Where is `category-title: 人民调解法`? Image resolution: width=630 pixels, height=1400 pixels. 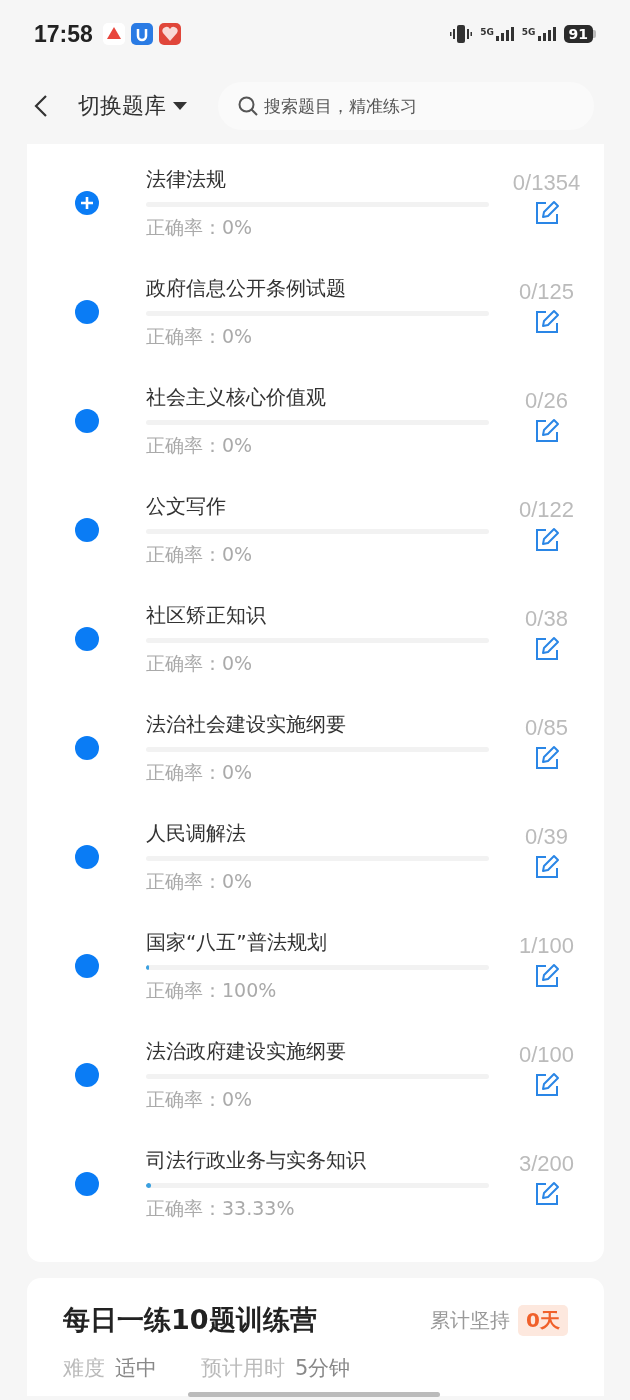 category-title: 人民调解法 is located at coordinates (317, 833).